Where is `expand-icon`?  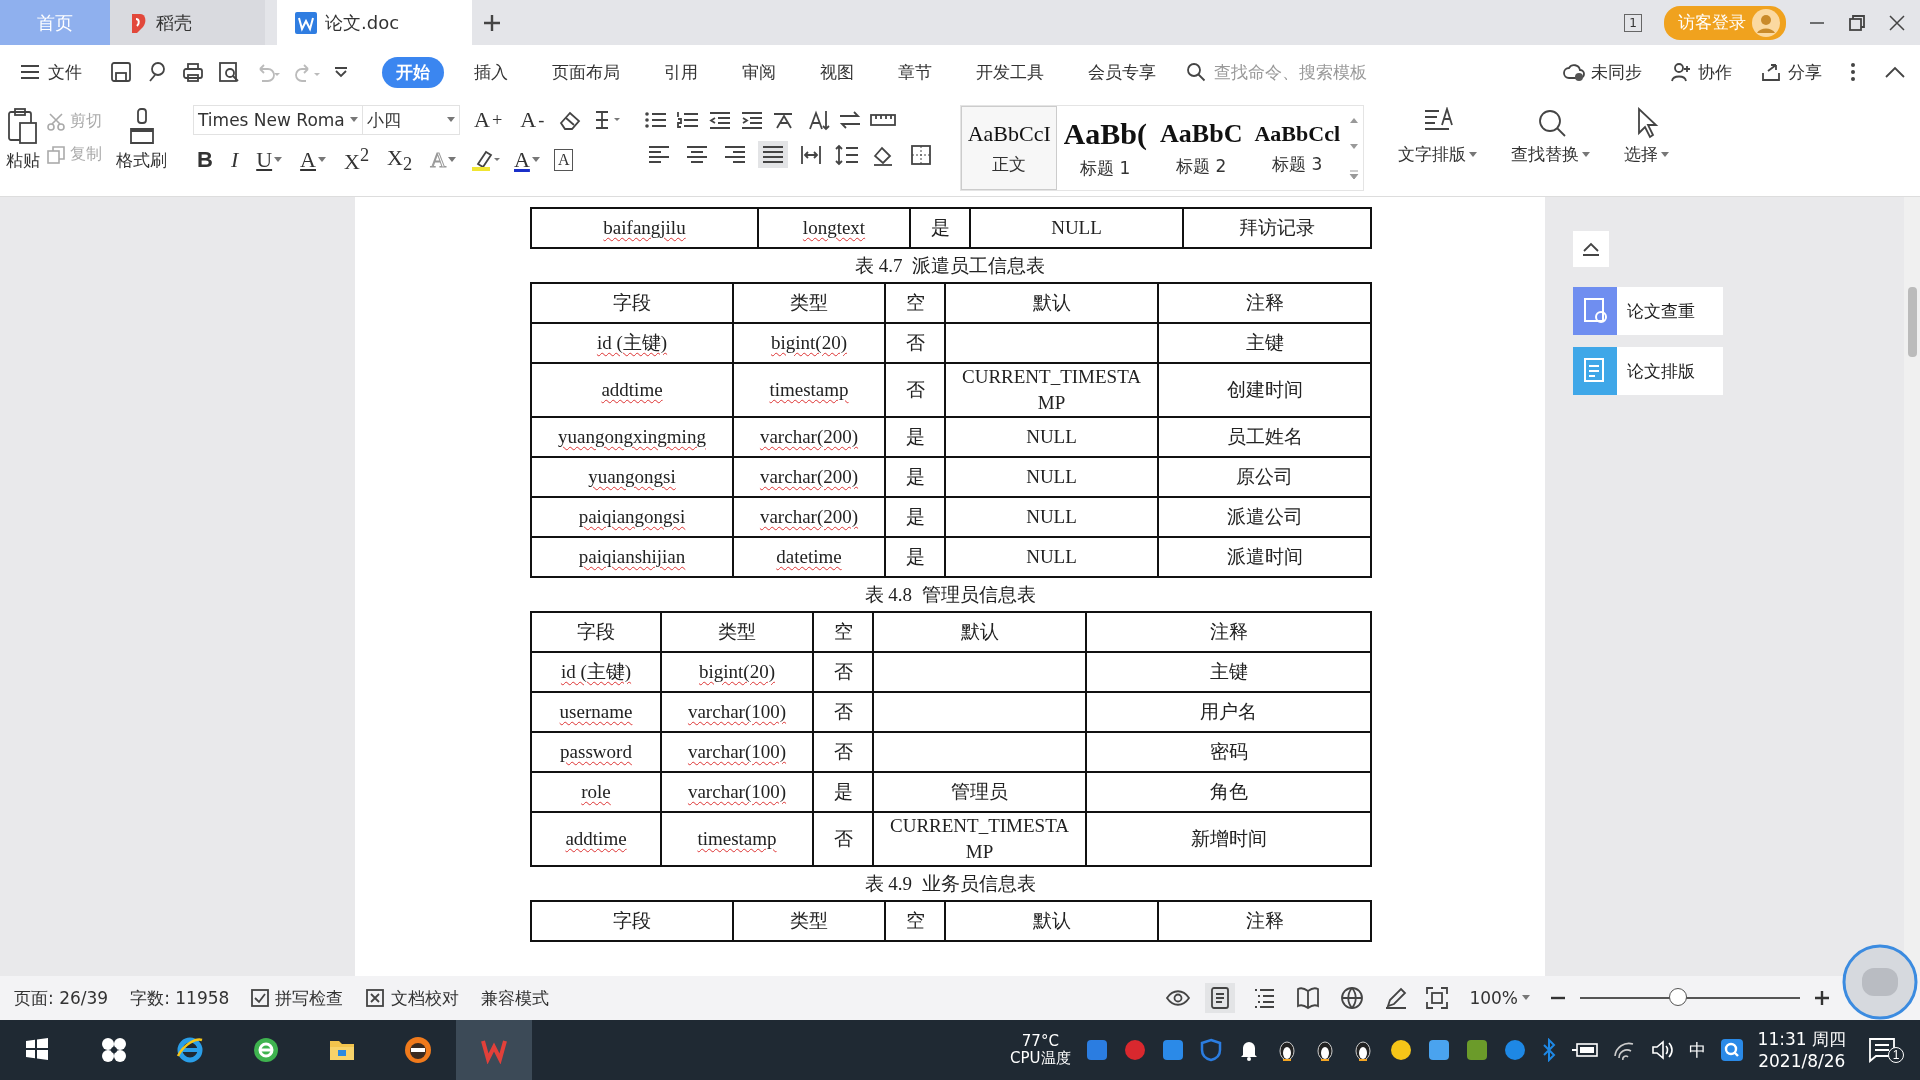
expand-icon is located at coordinates (1354, 175).